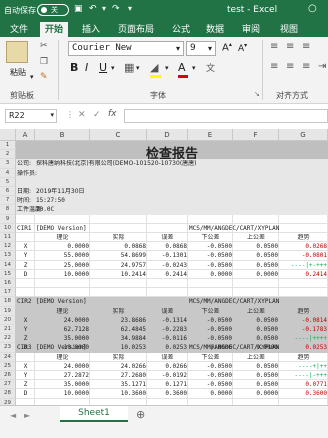 This screenshot has height=438, width=328. Describe the element at coordinates (130, 8) in the screenshot. I see `customize-qat-icon: ▾` at that location.